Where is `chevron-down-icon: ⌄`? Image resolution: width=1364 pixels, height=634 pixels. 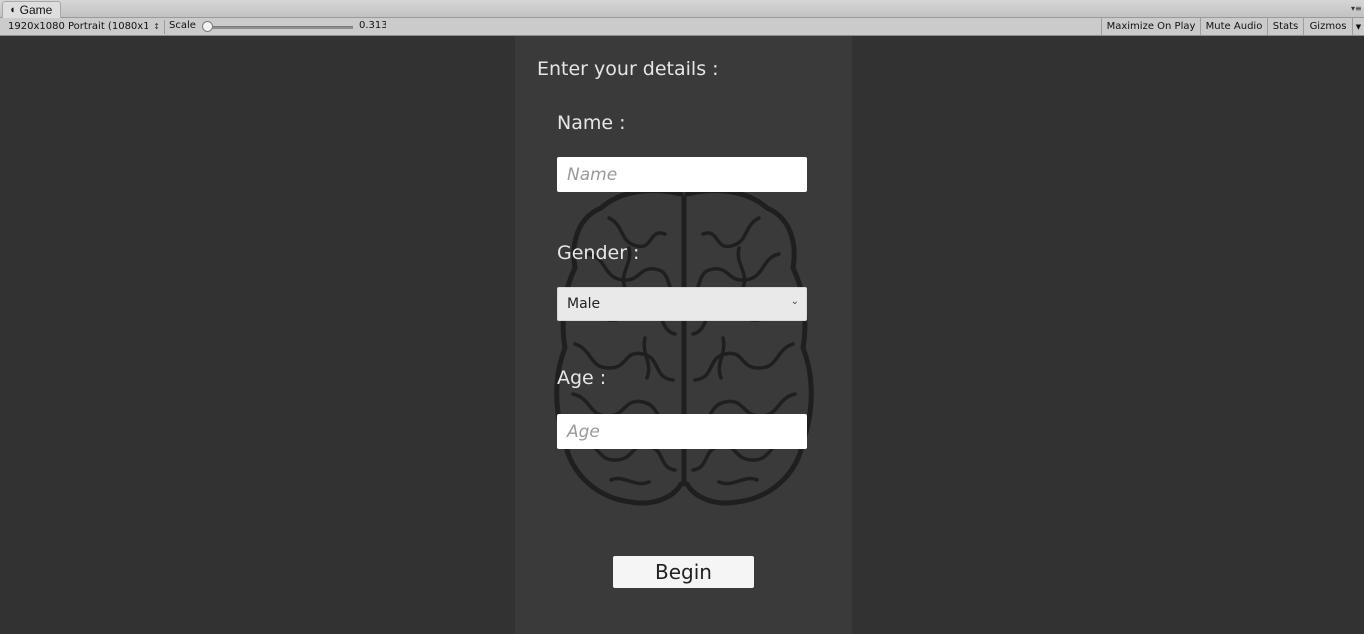
chevron-down-icon: ⌄ is located at coordinates (794, 301).